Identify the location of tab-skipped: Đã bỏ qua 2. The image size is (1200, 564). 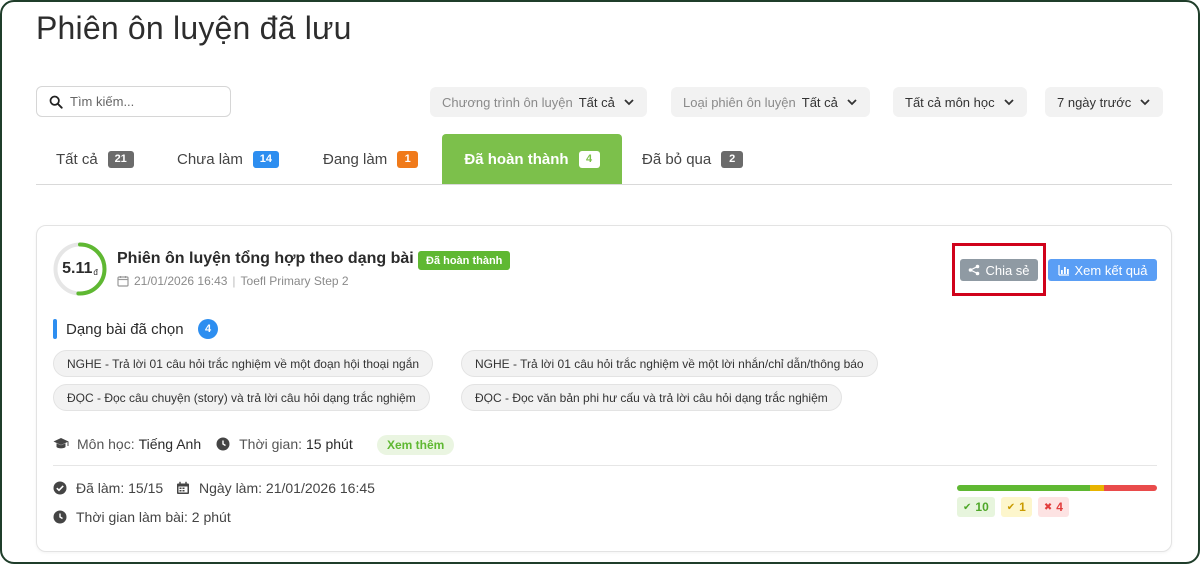
(693, 159).